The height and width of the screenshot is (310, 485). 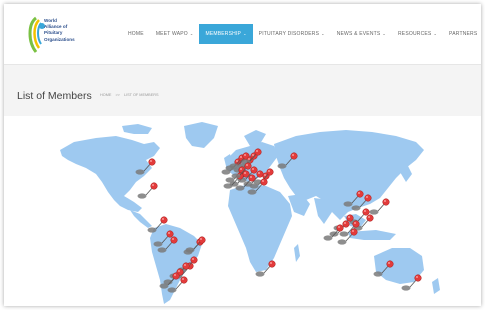 I want to click on land-madagascar, so click(x=297, y=253).